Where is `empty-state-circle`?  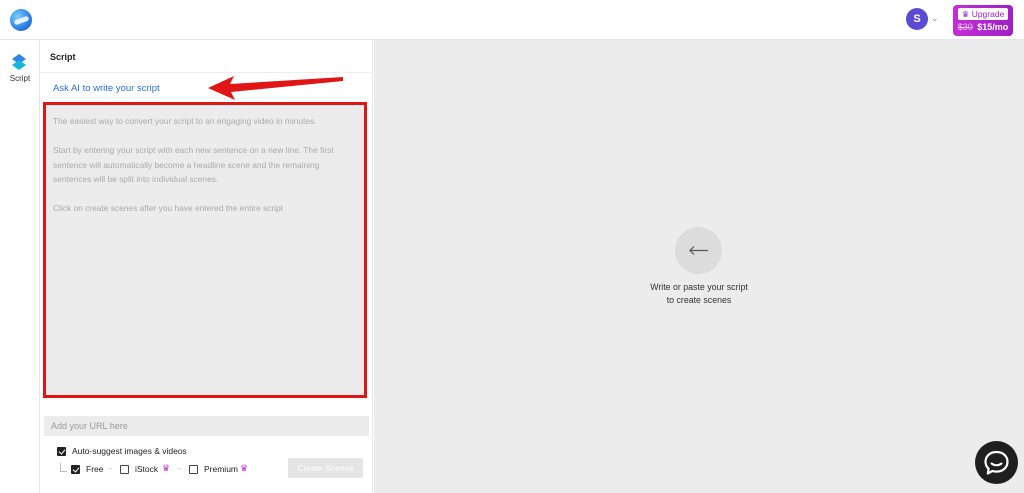 empty-state-circle is located at coordinates (698, 250).